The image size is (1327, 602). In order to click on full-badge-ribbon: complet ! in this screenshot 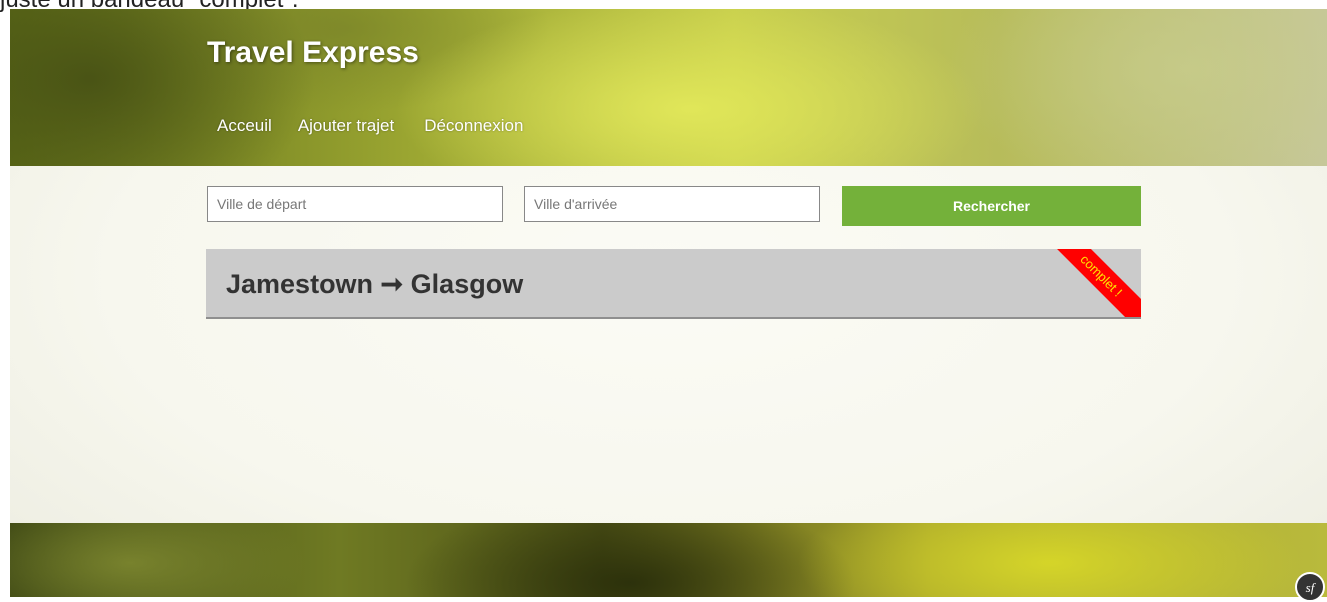, I will do `click(1088, 283)`.